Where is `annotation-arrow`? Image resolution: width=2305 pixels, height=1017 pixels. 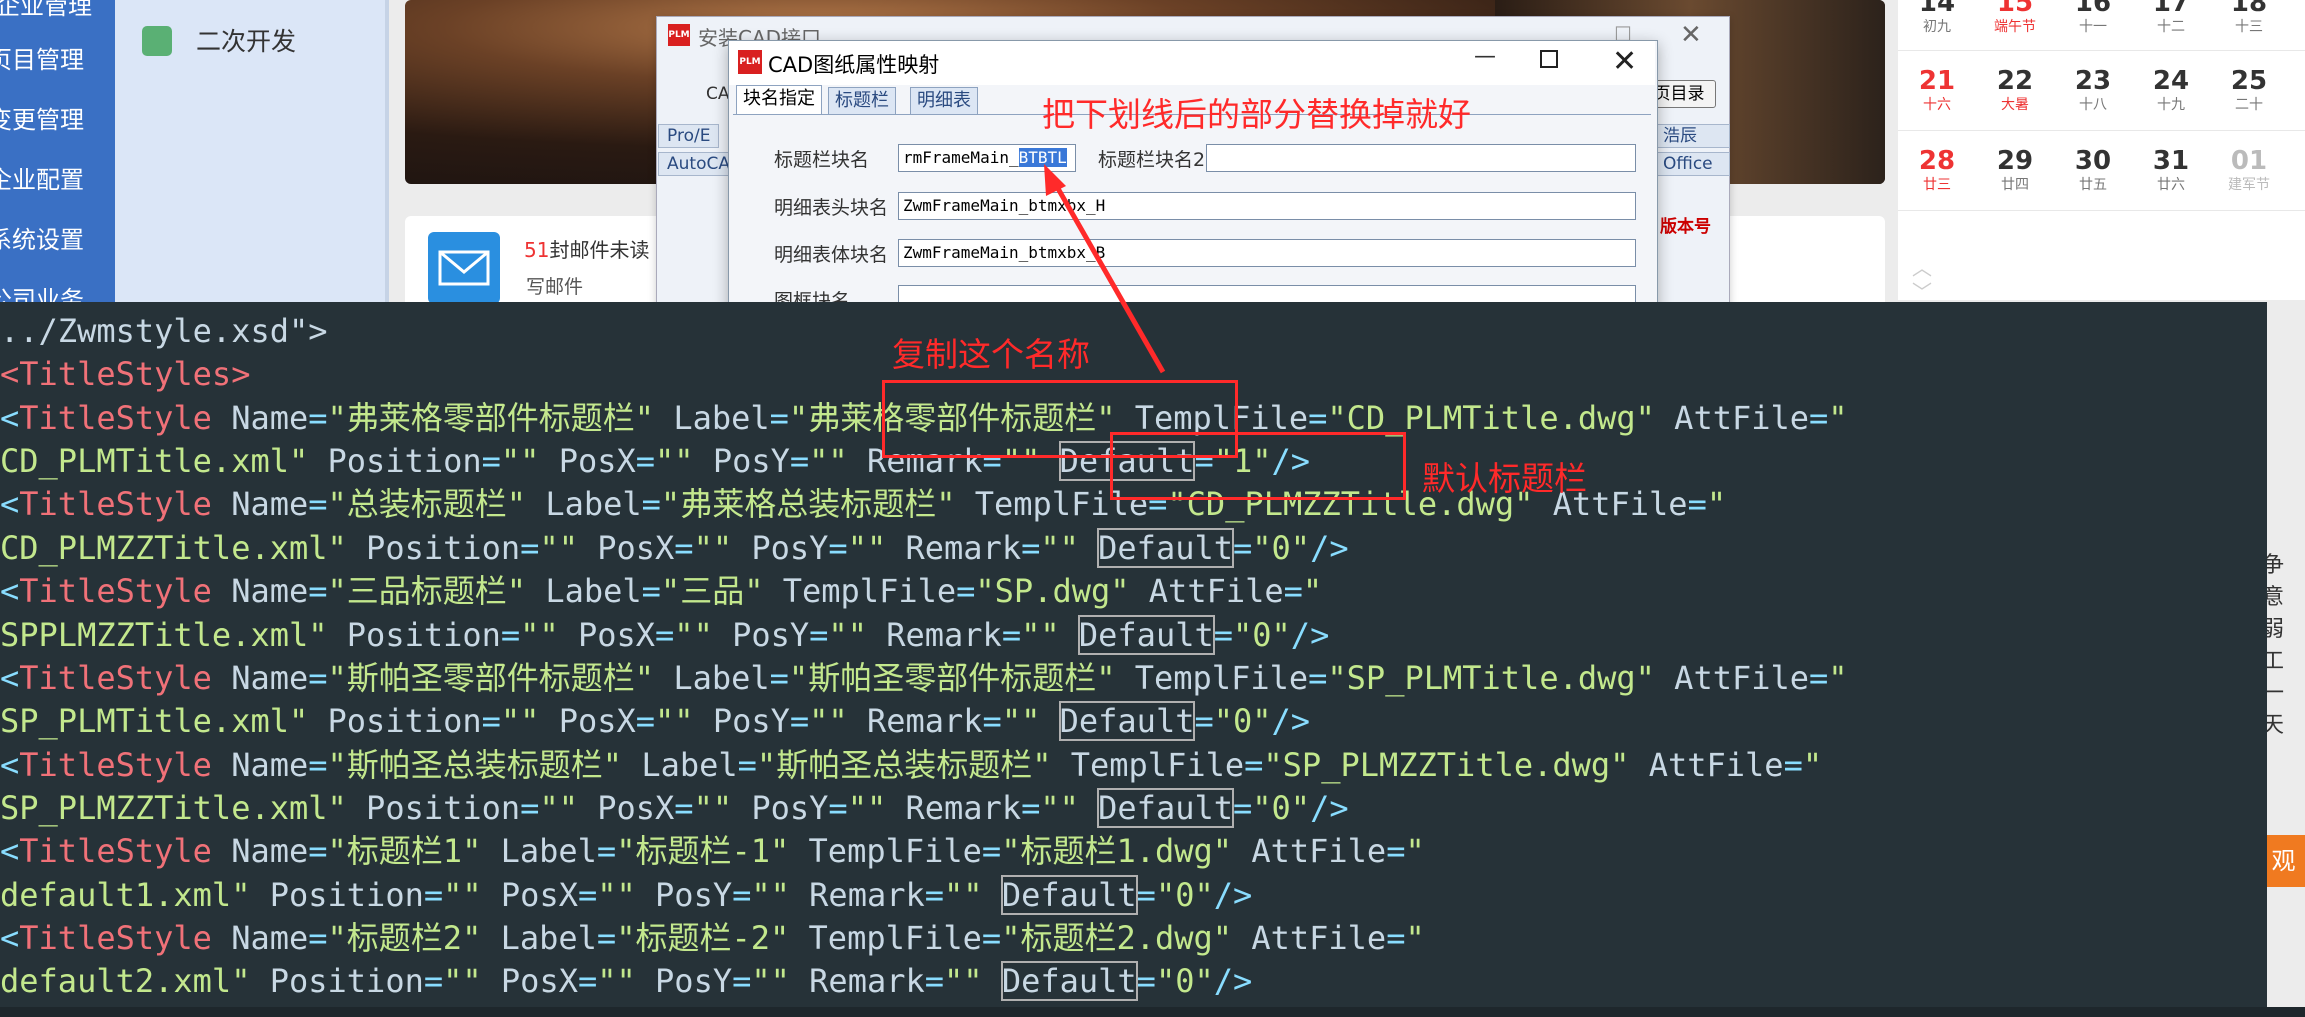 annotation-arrow is located at coordinates (1105, 269).